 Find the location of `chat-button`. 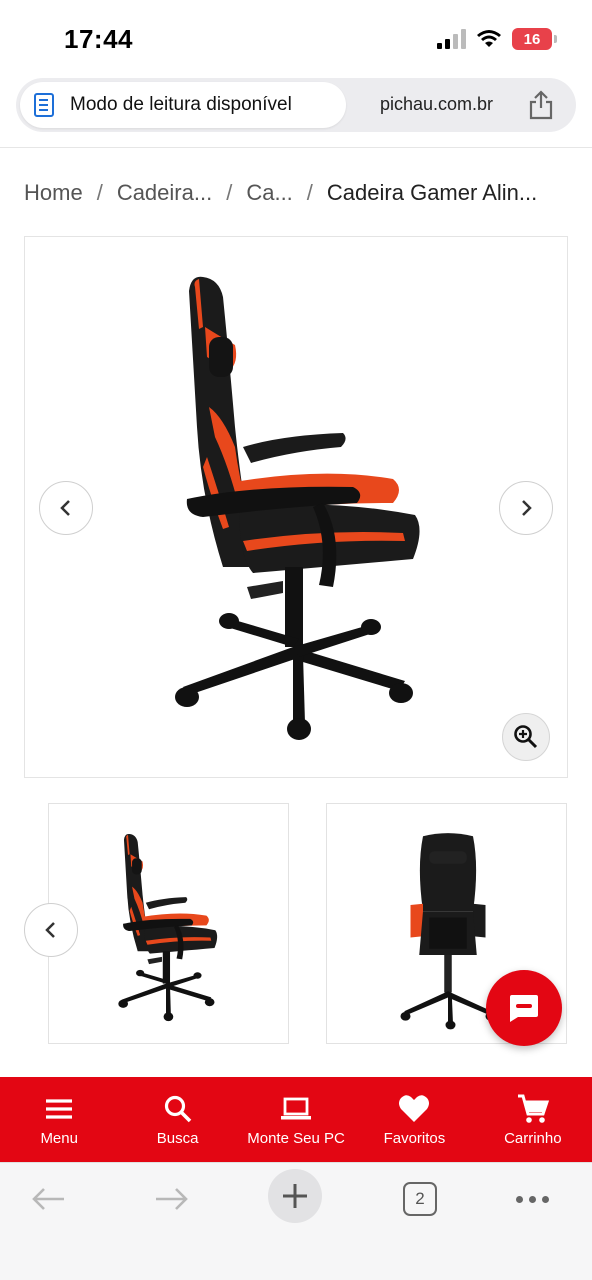

chat-button is located at coordinates (524, 1008).